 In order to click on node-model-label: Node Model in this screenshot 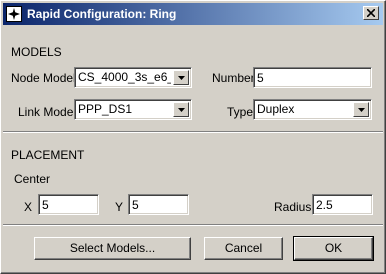, I will do `click(43, 78)`.